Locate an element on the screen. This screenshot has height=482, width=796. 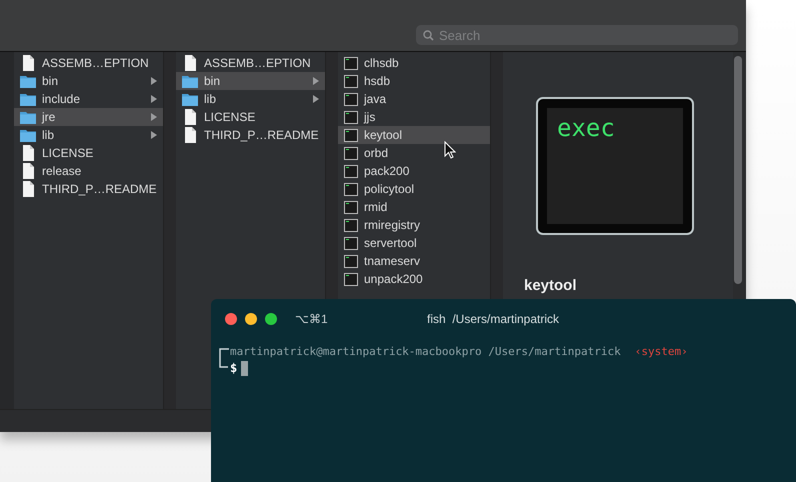
file-row: servertool is located at coordinates (414, 243).